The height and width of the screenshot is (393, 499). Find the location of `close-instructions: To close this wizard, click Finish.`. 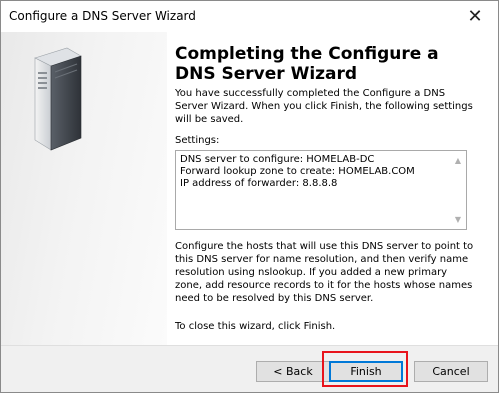

close-instructions: To close this wizard, click Finish. is located at coordinates (255, 326).